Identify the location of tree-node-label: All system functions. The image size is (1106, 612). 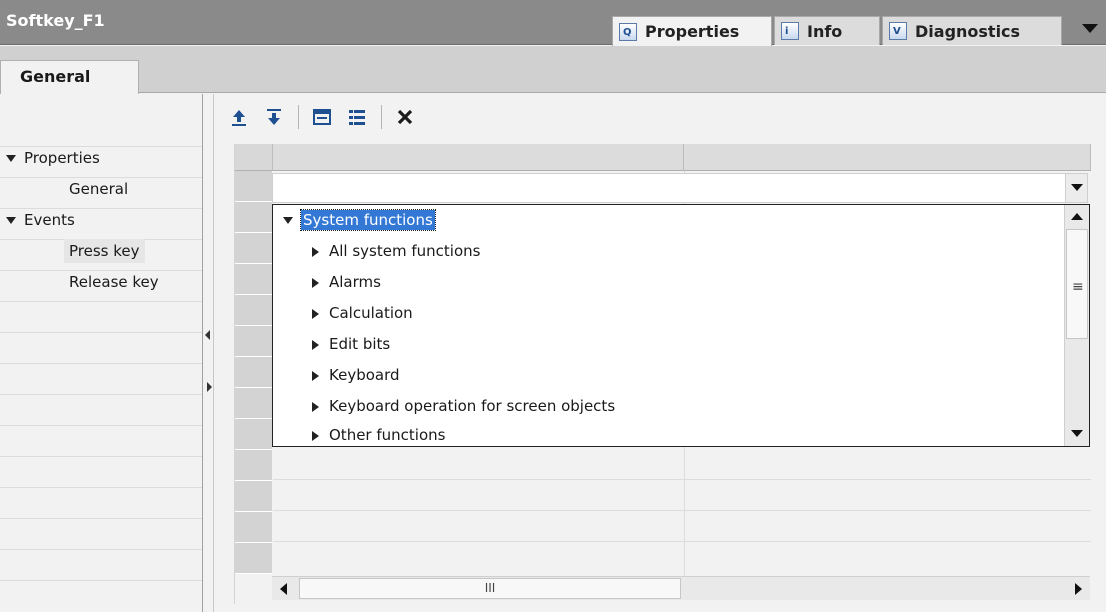
(405, 251).